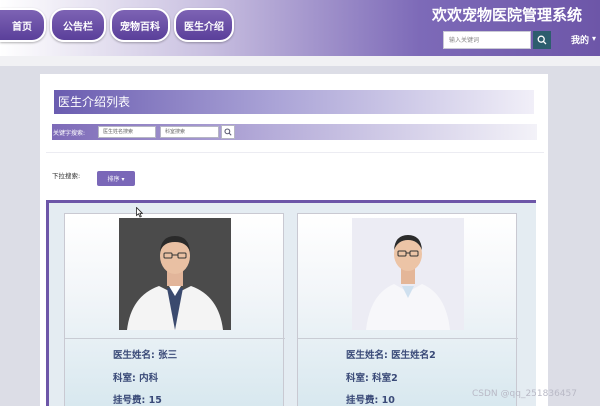  Describe the element at coordinates (145, 355) in the screenshot. I see `doctor-name: 医生姓名: 张三` at that location.